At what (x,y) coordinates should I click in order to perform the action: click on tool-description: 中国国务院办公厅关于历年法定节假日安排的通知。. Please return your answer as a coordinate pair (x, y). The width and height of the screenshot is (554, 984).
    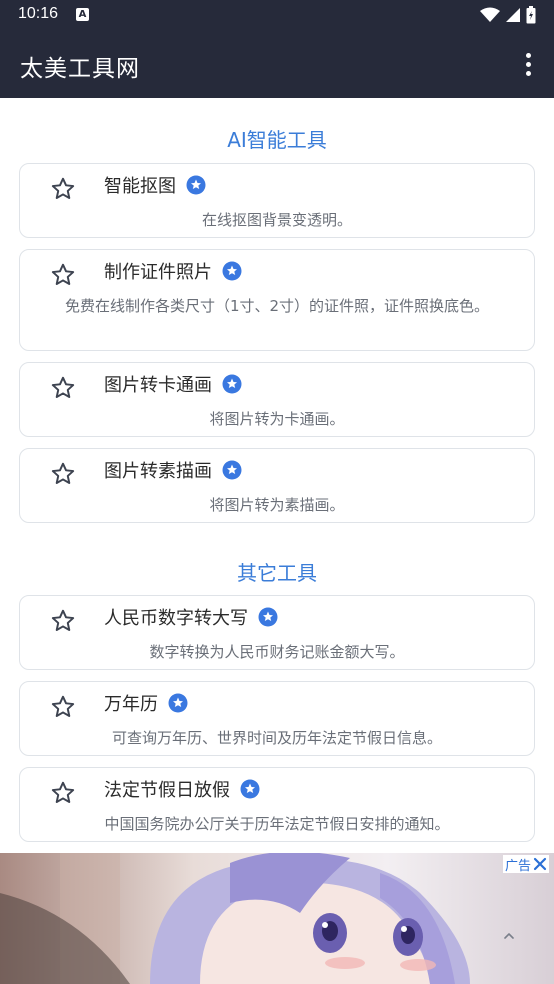
    Looking at the image, I should click on (277, 824).